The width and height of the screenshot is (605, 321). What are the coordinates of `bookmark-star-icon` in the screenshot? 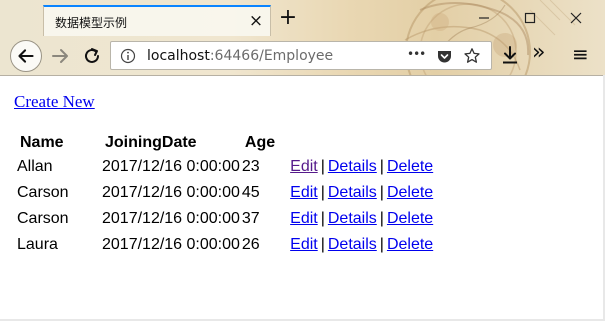 It's located at (472, 56).